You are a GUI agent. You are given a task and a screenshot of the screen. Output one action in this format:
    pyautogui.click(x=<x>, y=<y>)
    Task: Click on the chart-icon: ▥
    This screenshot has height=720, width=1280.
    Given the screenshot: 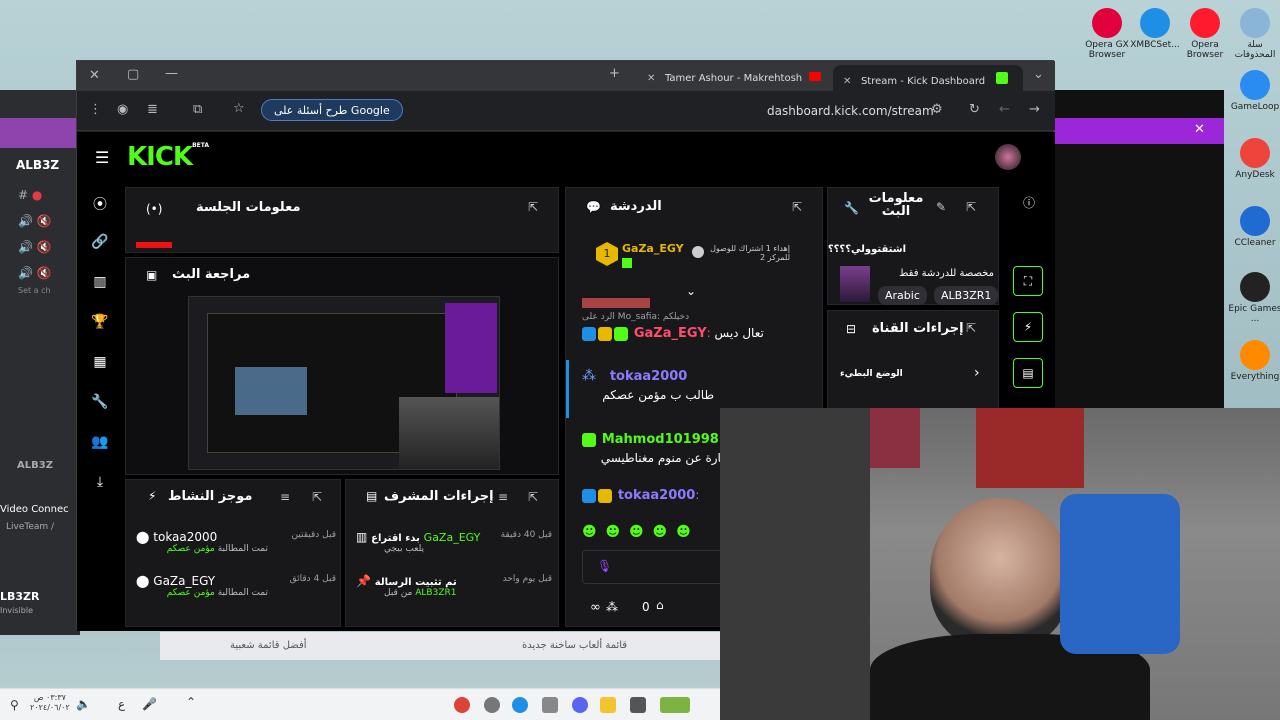 What is the action you would take?
    pyautogui.click(x=100, y=283)
    